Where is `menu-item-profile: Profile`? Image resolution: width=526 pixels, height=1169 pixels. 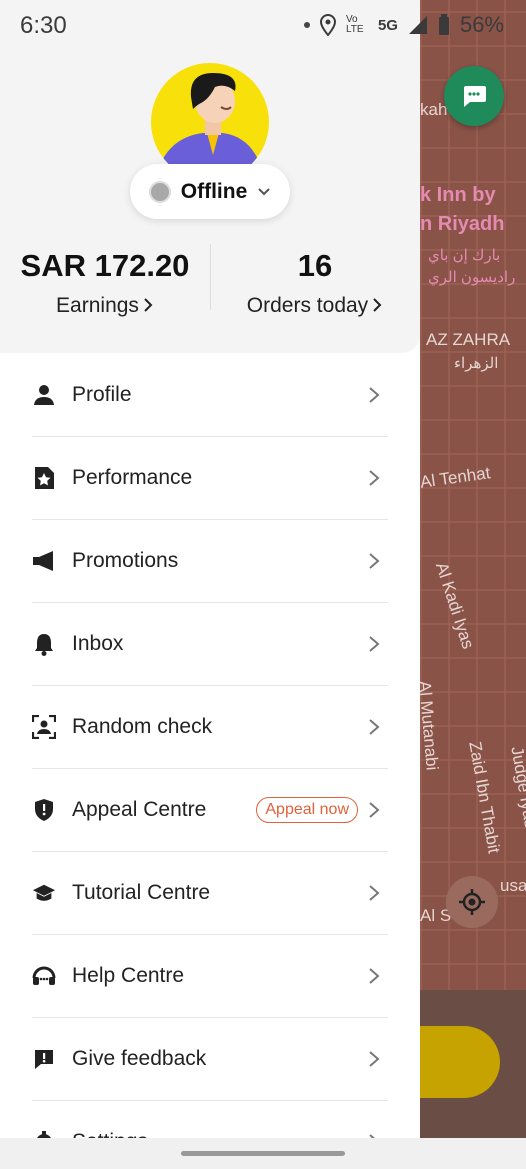
menu-item-profile: Profile is located at coordinates (210, 395).